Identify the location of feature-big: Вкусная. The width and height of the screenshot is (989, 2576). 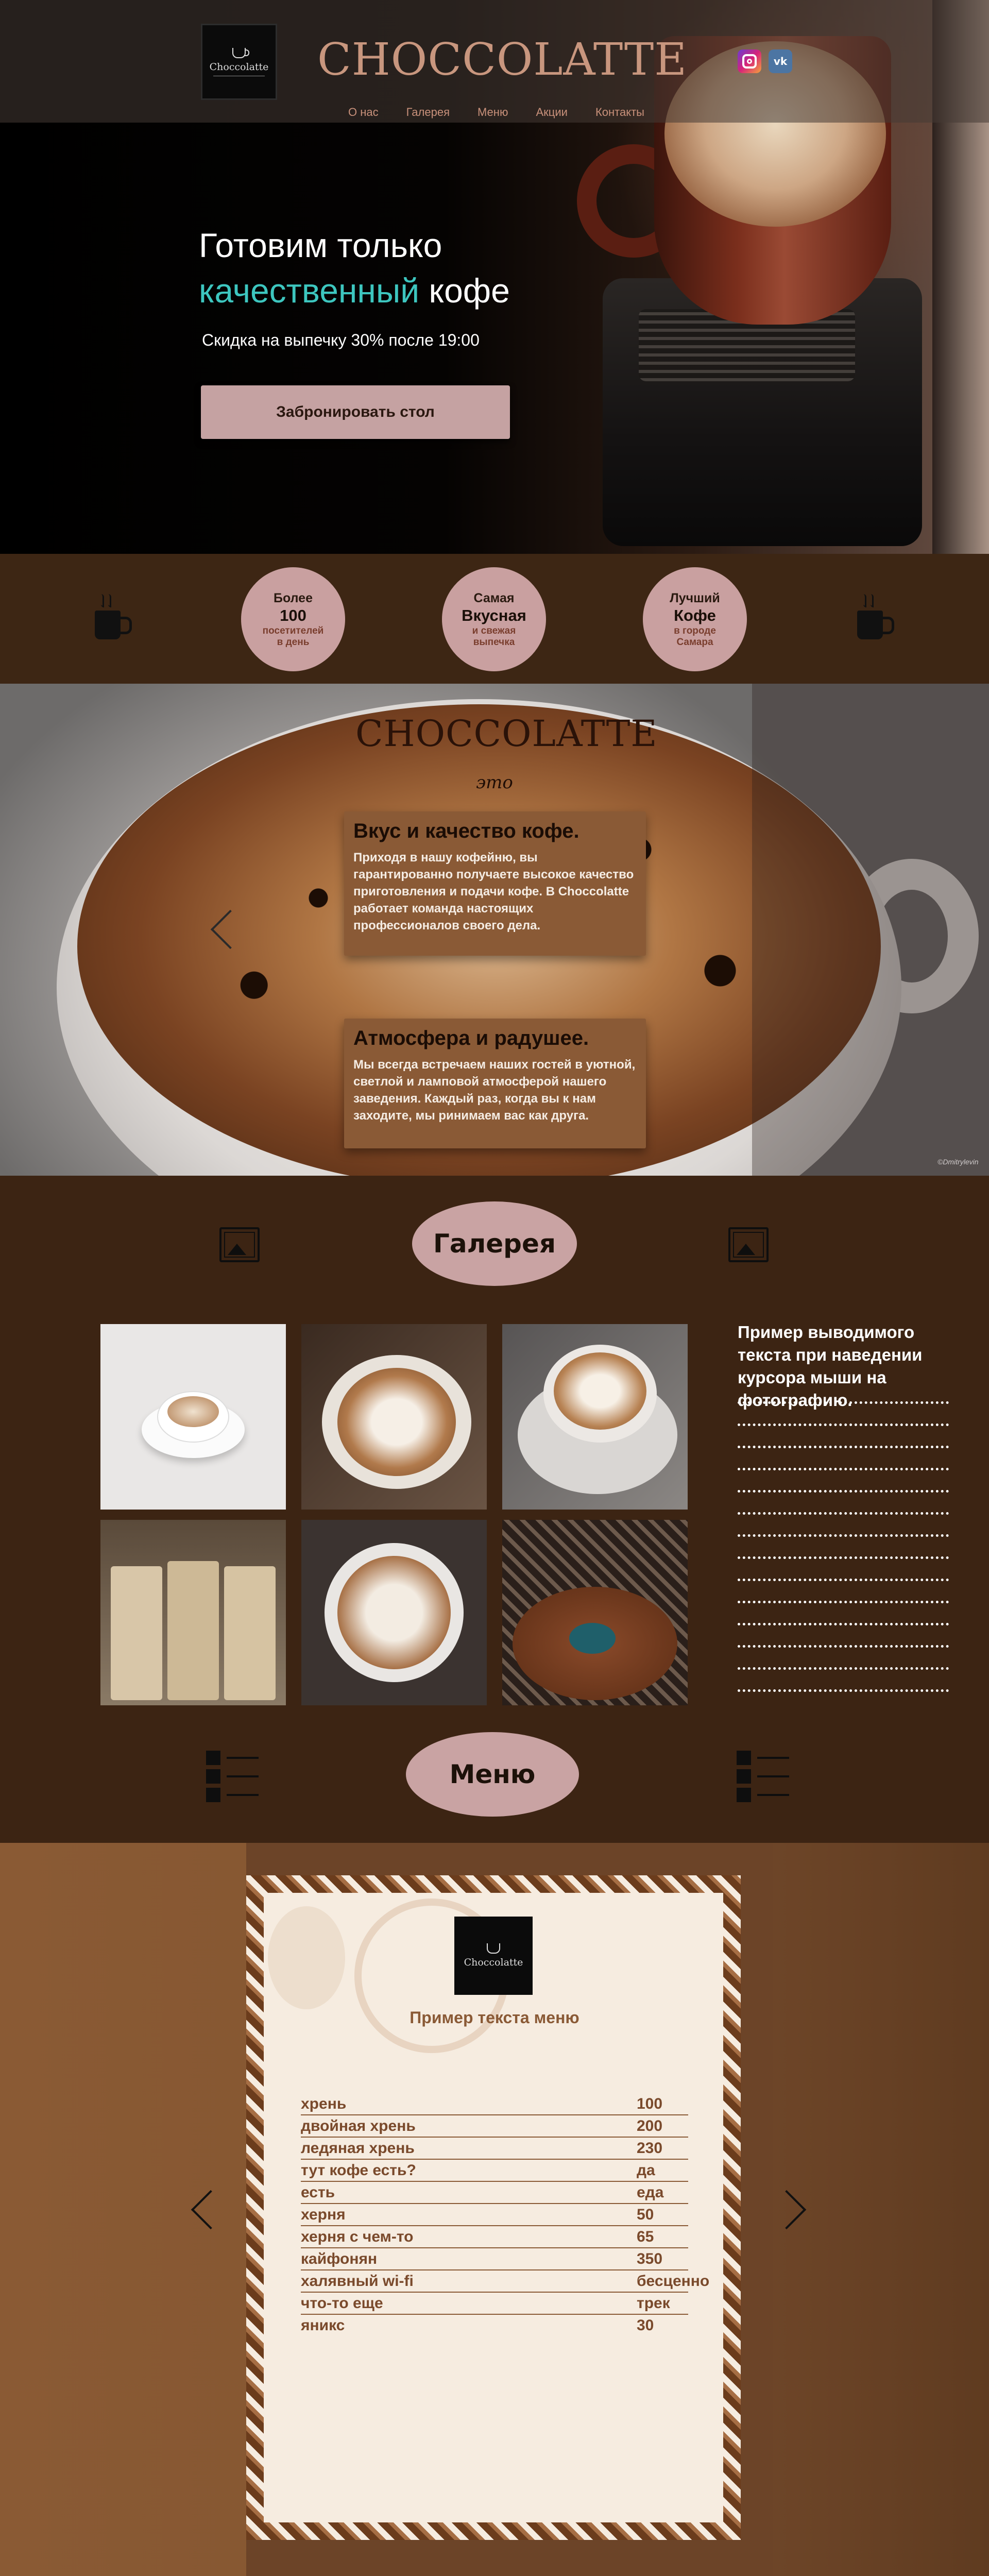
(494, 615).